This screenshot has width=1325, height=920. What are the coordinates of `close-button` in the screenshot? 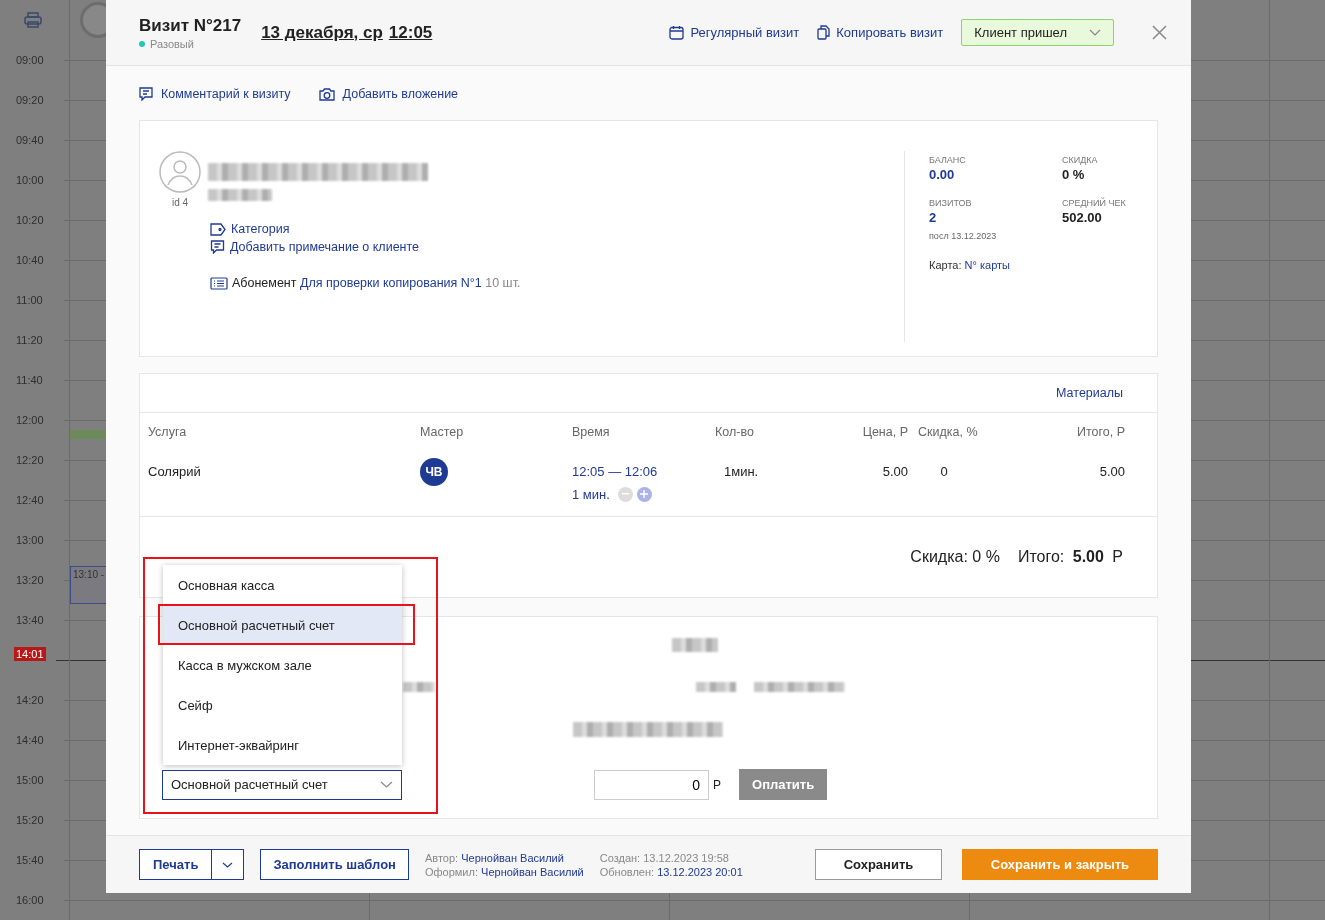 It's located at (1159, 32).